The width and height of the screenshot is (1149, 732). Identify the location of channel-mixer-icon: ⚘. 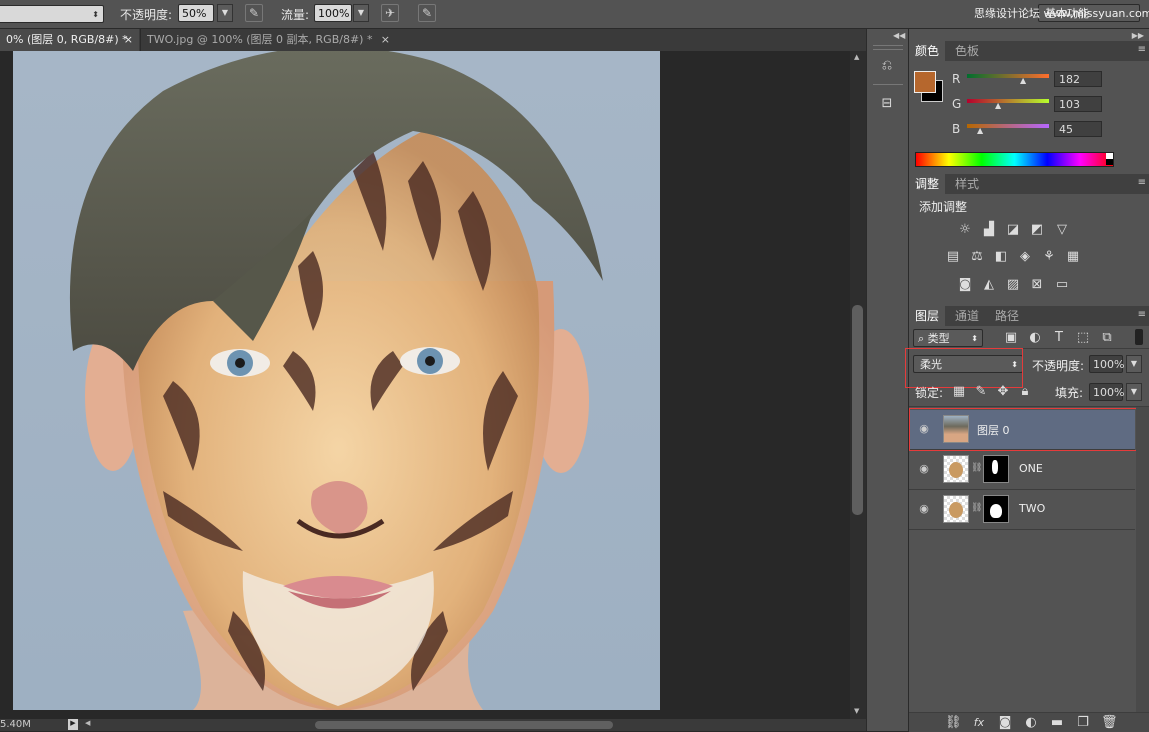
(1049, 257).